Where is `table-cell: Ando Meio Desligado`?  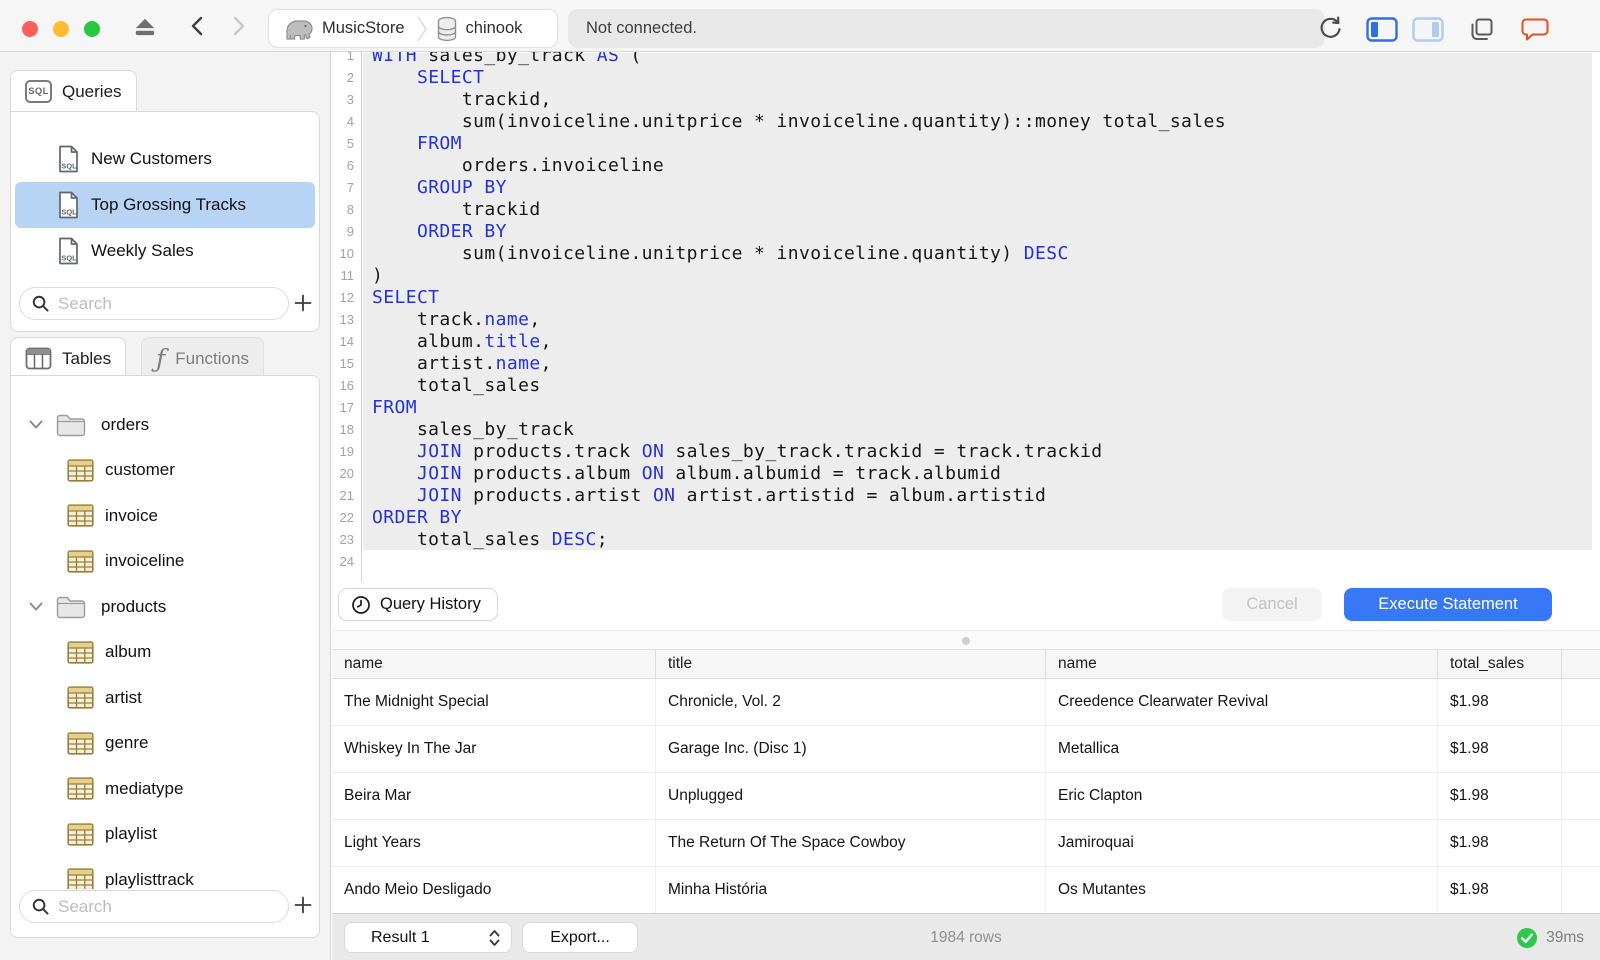 table-cell: Ando Meio Desligado is located at coordinates (494, 890).